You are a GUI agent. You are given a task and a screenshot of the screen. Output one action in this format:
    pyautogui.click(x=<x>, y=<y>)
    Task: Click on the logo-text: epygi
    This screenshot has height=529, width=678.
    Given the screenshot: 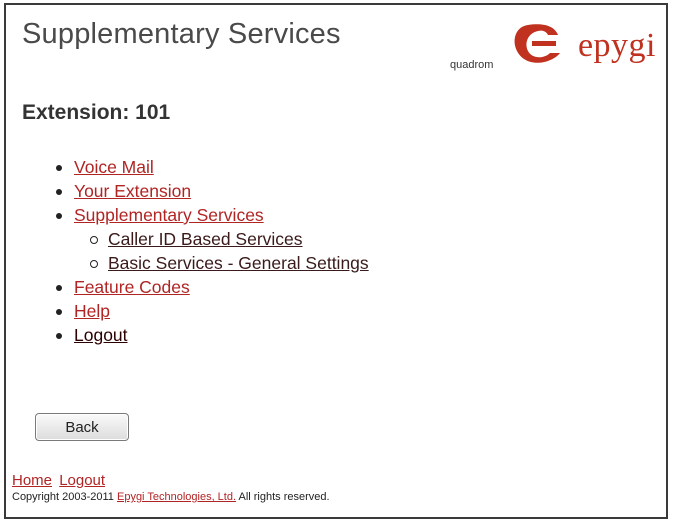 What is the action you would take?
    pyautogui.click(x=616, y=45)
    